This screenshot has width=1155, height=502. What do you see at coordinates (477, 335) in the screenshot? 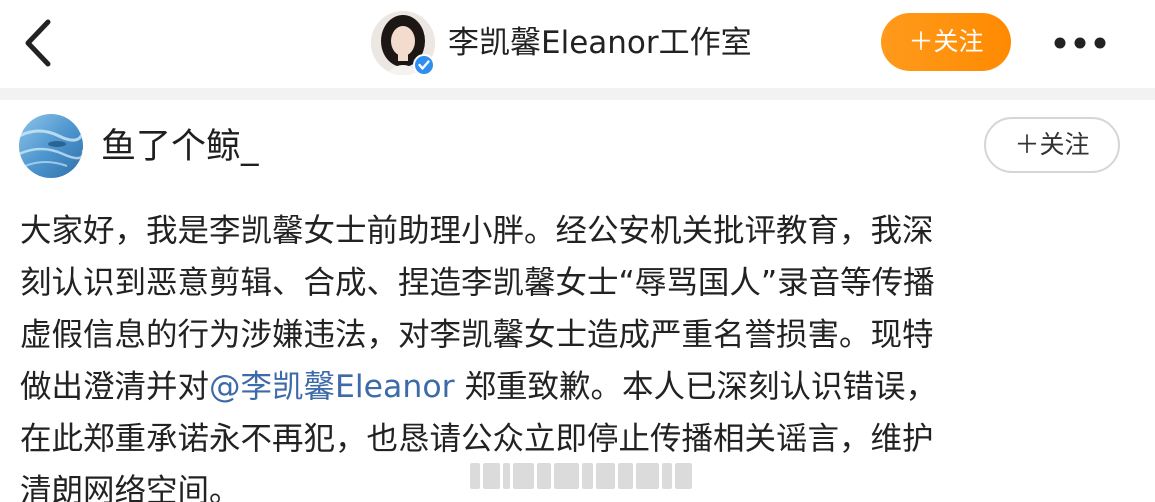
I see `post-line: 虚假信息的行为涉嫌违法，对李凯馨女士造成严重名誉损害。现特` at bounding box center [477, 335].